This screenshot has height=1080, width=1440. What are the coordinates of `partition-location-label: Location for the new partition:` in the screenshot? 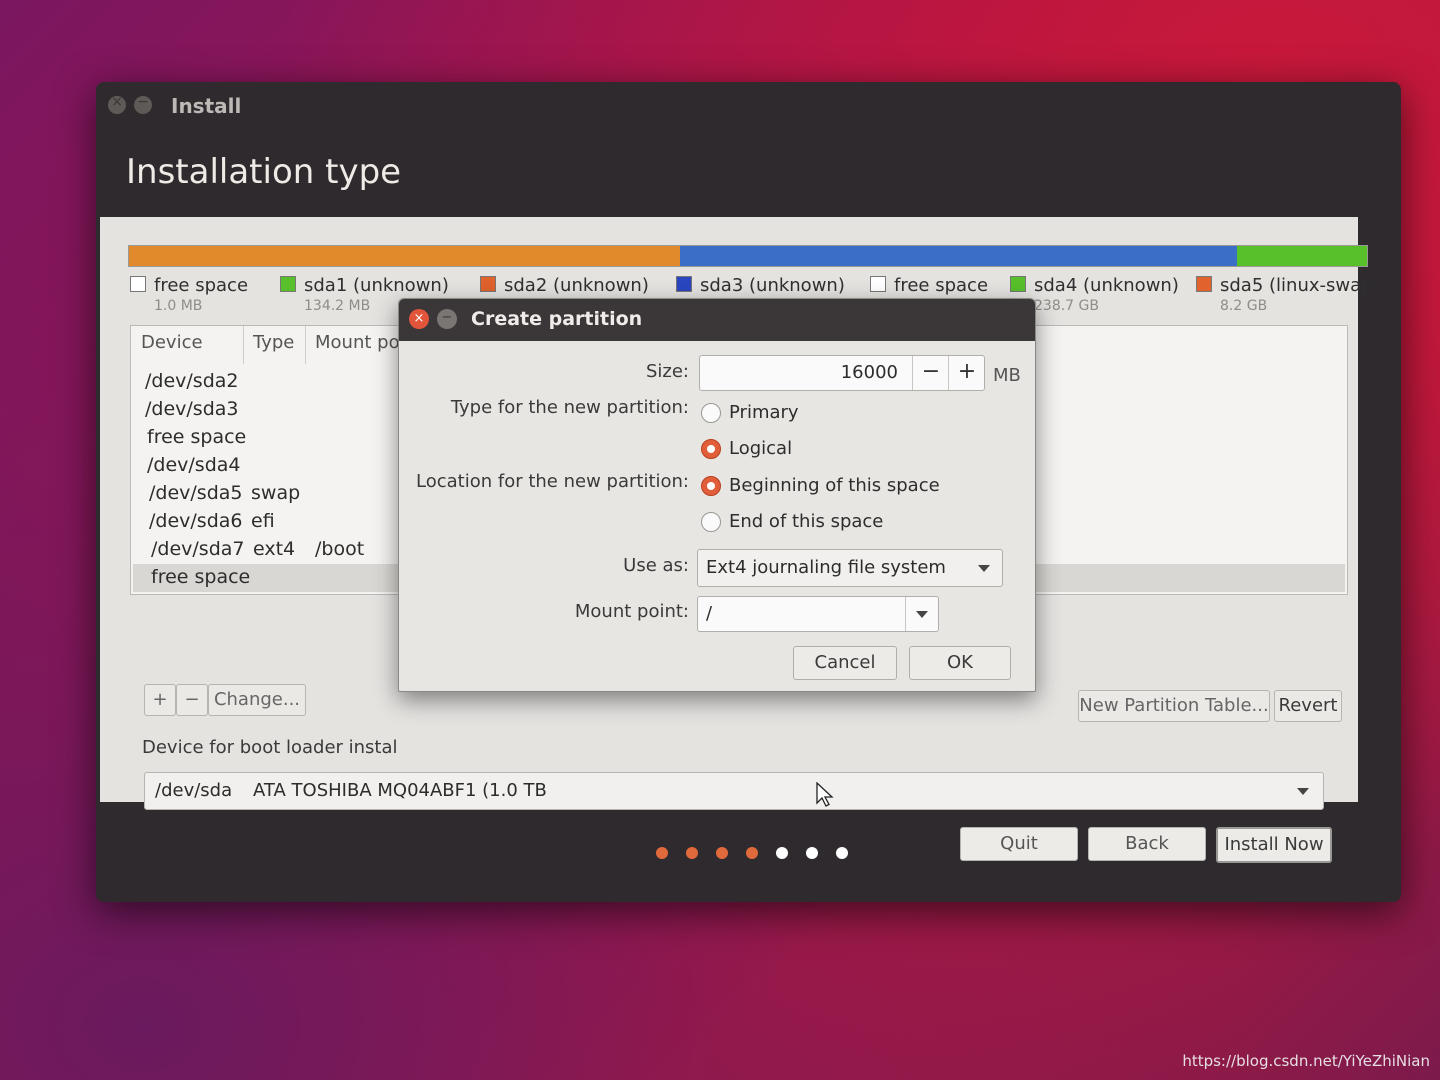 It's located at (552, 481).